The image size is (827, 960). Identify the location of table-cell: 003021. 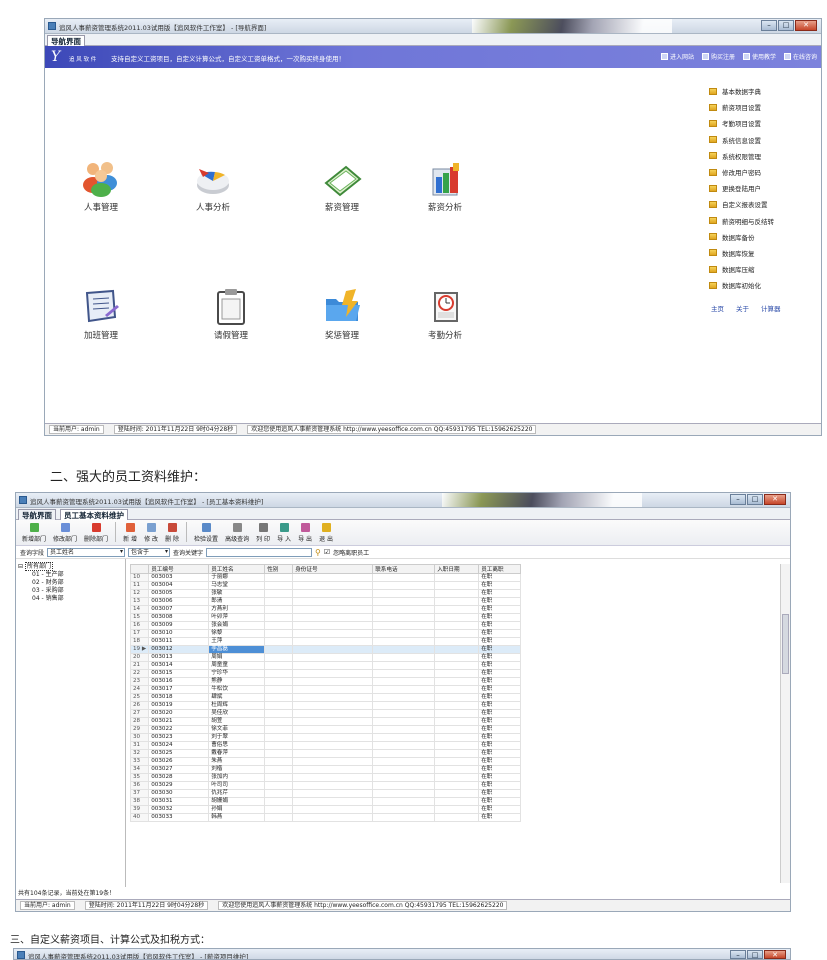
(179, 721).